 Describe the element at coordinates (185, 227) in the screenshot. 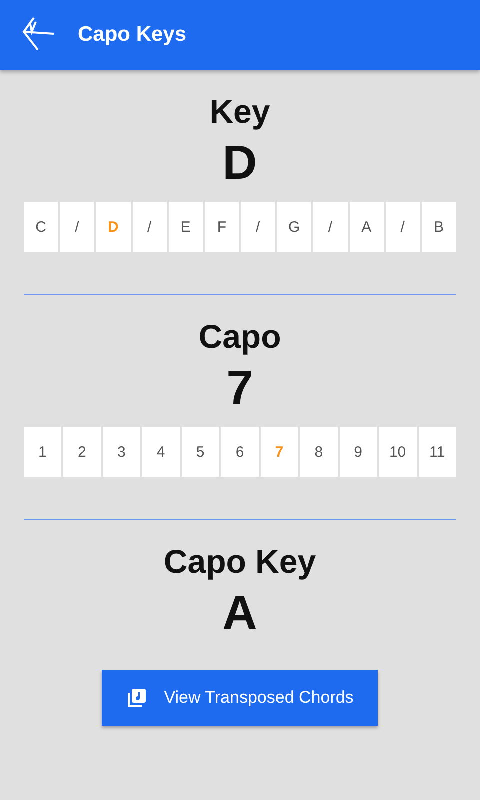

I see `option-button: E` at that location.